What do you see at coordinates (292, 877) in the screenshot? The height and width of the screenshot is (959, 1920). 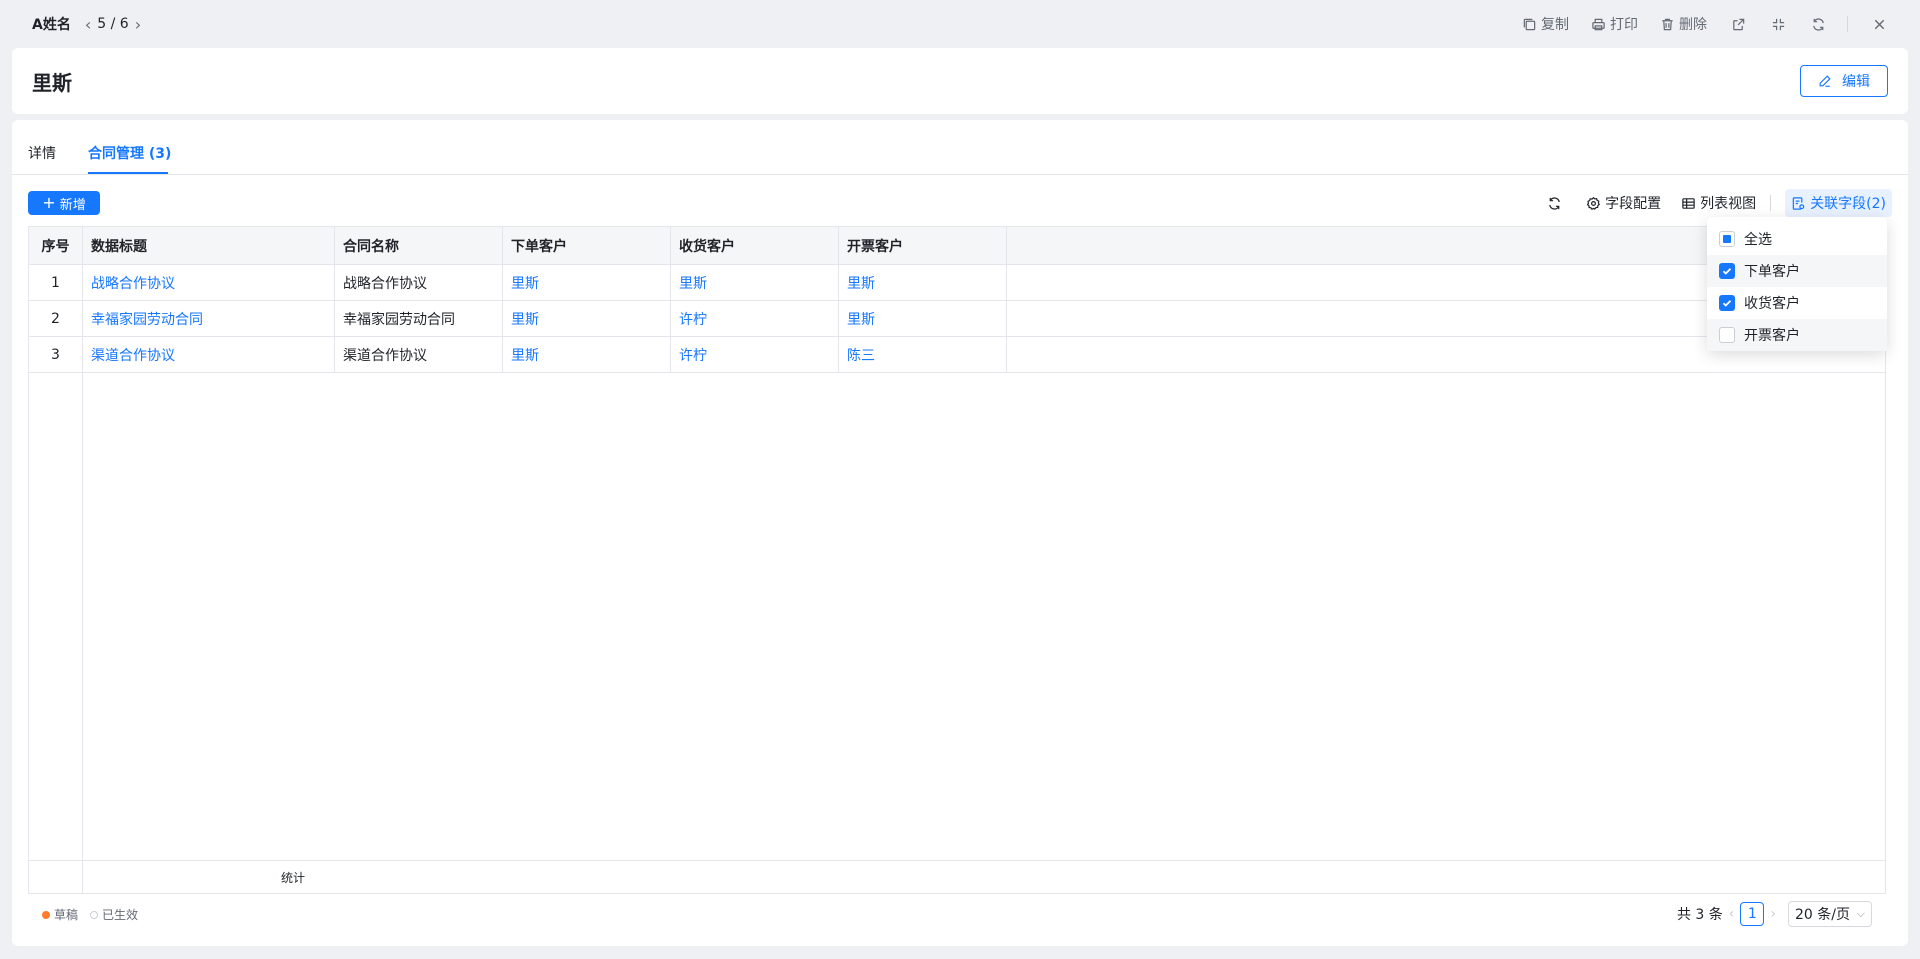 I see `summary-label: 统计` at bounding box center [292, 877].